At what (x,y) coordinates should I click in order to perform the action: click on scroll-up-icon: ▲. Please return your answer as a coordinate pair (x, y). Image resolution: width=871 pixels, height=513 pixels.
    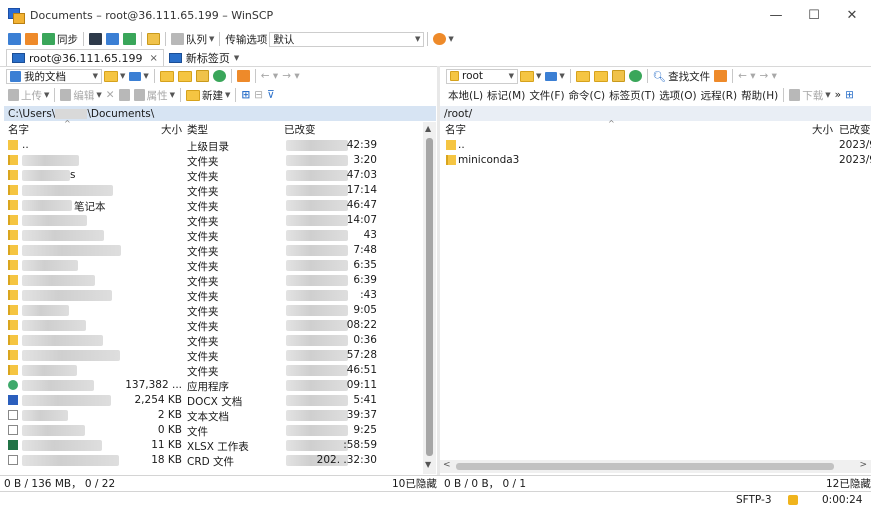
    Looking at the image, I should click on (428, 128).